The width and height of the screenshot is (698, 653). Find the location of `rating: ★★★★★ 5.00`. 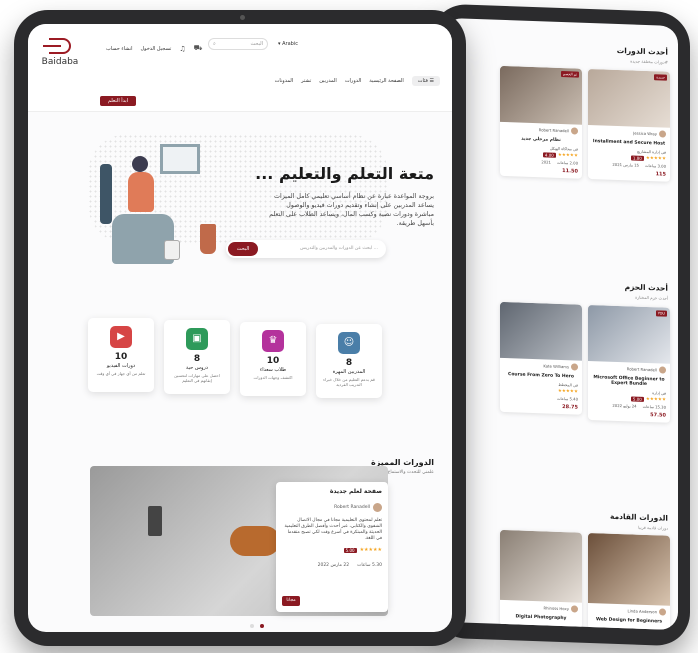

rating: ★★★★★ 5.00 is located at coordinates (332, 550).